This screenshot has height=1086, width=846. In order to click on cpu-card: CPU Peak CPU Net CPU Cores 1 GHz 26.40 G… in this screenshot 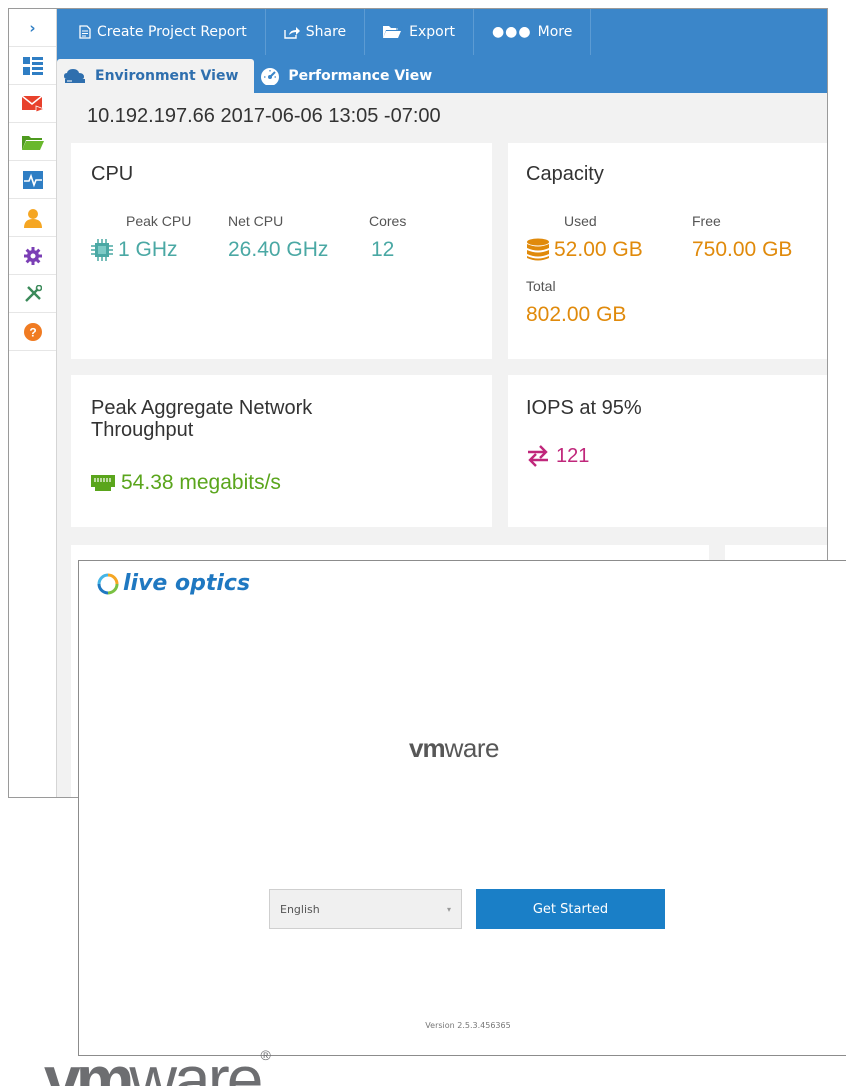, I will do `click(281, 251)`.